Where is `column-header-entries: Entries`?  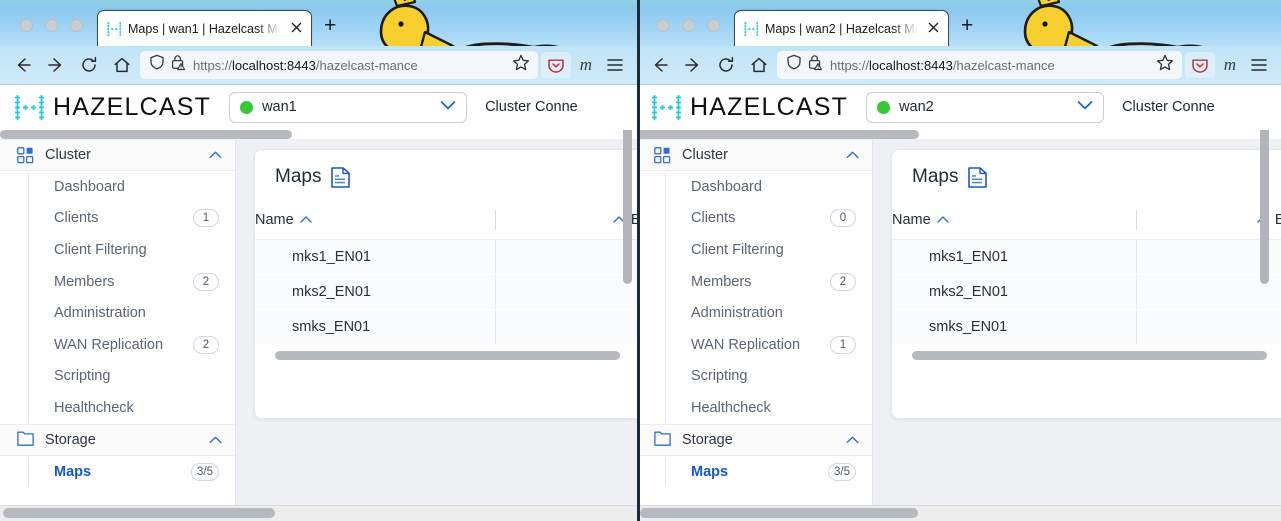
column-header-entries: Entries is located at coordinates (565, 223).